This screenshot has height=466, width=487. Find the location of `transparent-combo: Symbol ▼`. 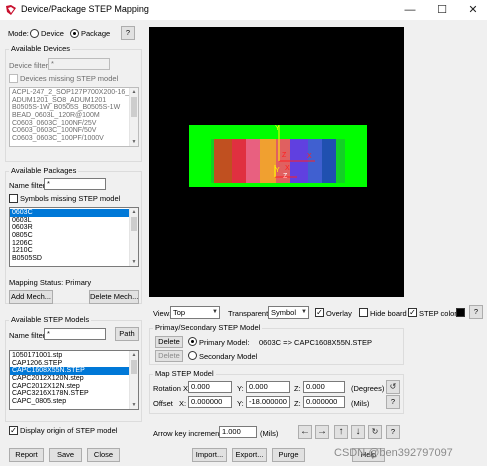

transparent-combo: Symbol ▼ is located at coordinates (288, 312).